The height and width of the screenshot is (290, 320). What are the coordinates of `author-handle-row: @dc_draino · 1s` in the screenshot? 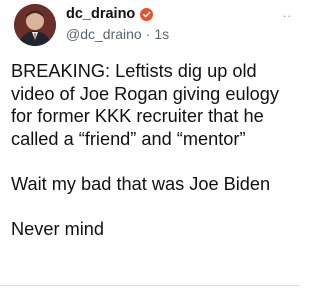 It's located at (117, 34).